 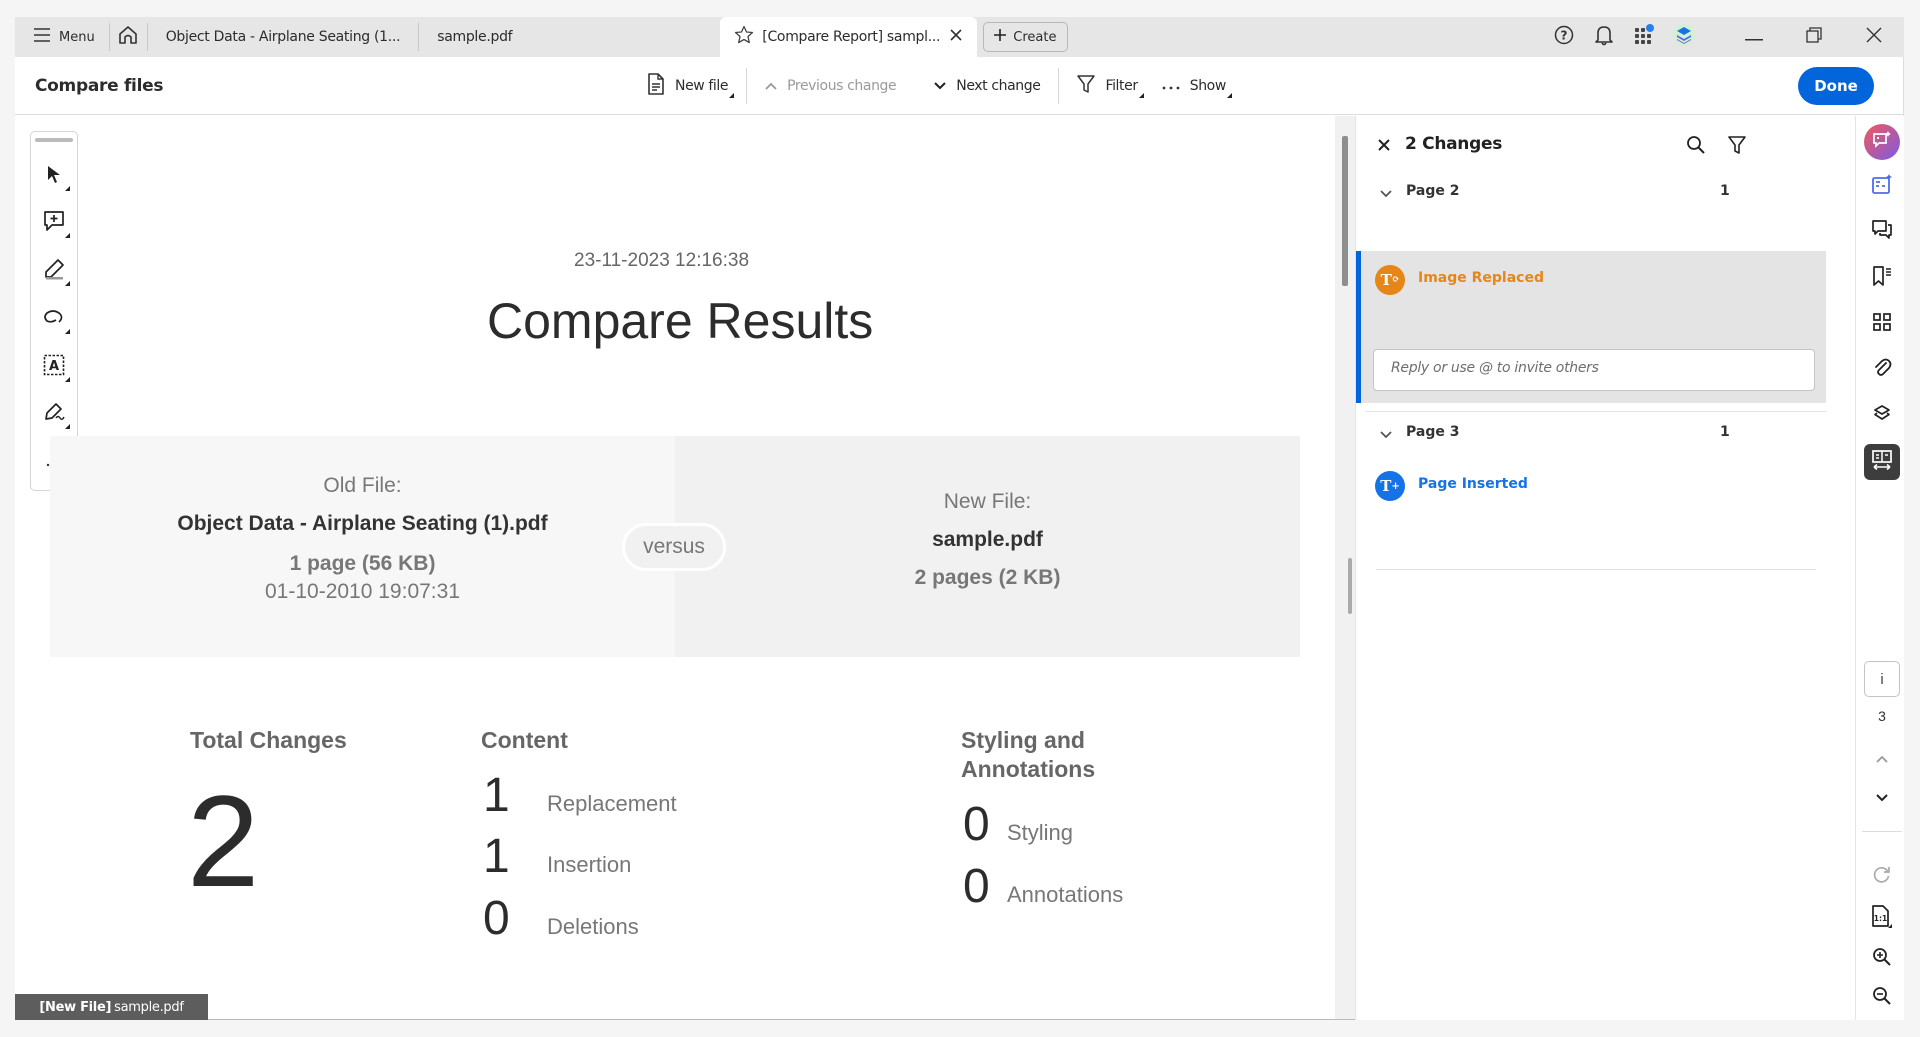 I want to click on layers-button, so click(x=1882, y=416).